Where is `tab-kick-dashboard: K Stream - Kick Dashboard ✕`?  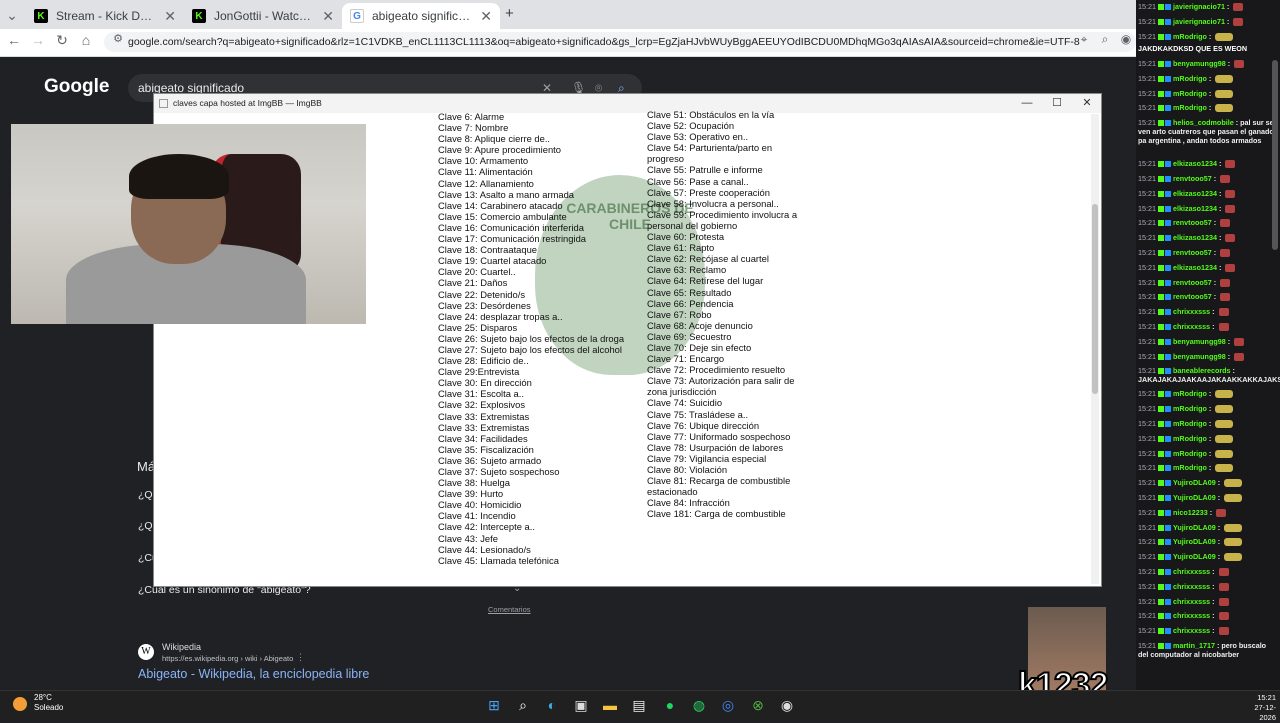
tab-kick-dashboard: K Stream - Kick Dashboard ✕ is located at coordinates (105, 16).